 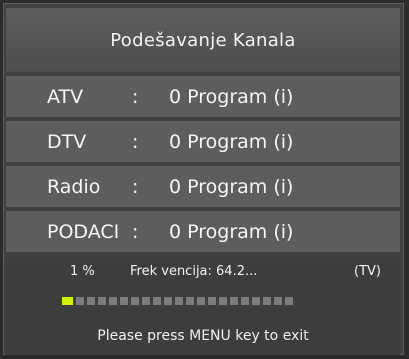 I want to click on scan-percent: 1 %, so click(x=82, y=271).